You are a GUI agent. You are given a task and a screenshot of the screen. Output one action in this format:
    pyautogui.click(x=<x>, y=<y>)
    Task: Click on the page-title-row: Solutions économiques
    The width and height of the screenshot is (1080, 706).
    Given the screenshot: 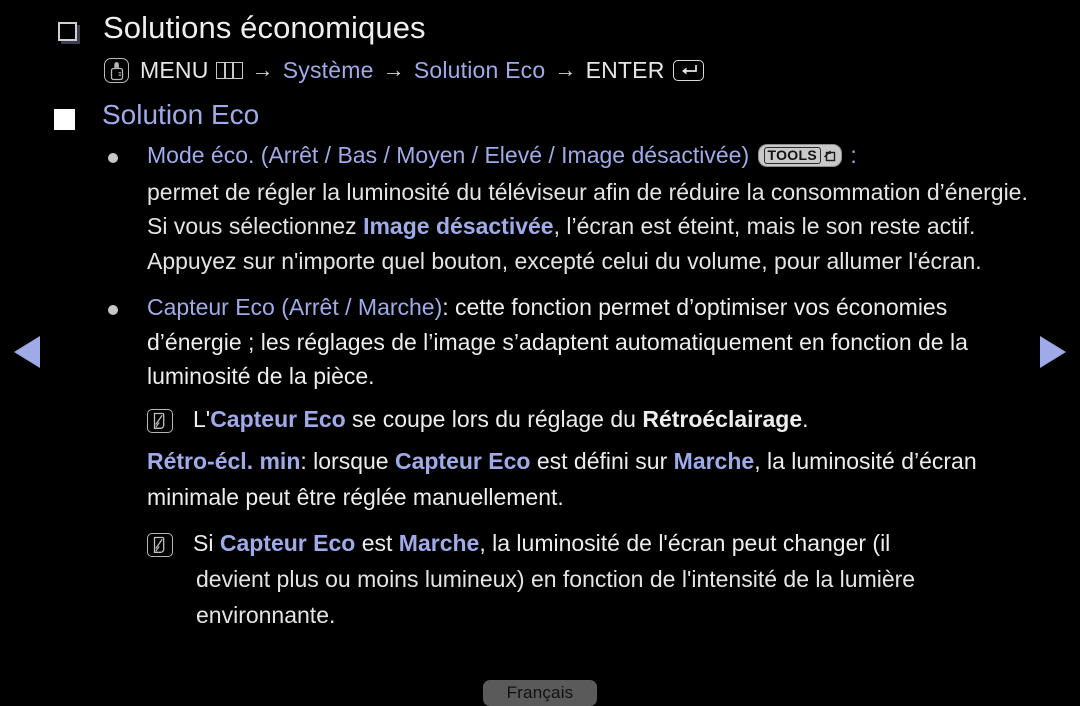 What is the action you would take?
    pyautogui.click(x=540, y=23)
    